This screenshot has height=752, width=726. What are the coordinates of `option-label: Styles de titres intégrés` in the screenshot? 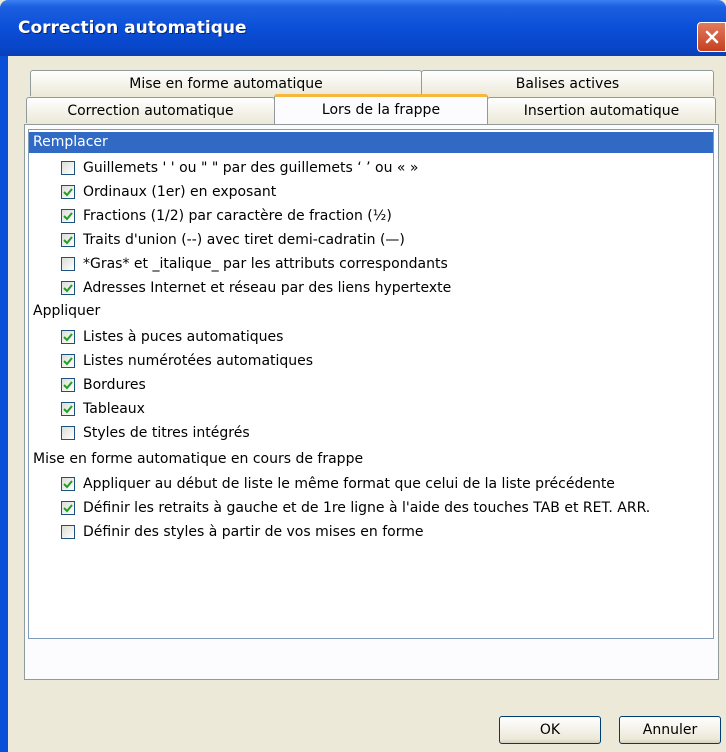 It's located at (166, 433).